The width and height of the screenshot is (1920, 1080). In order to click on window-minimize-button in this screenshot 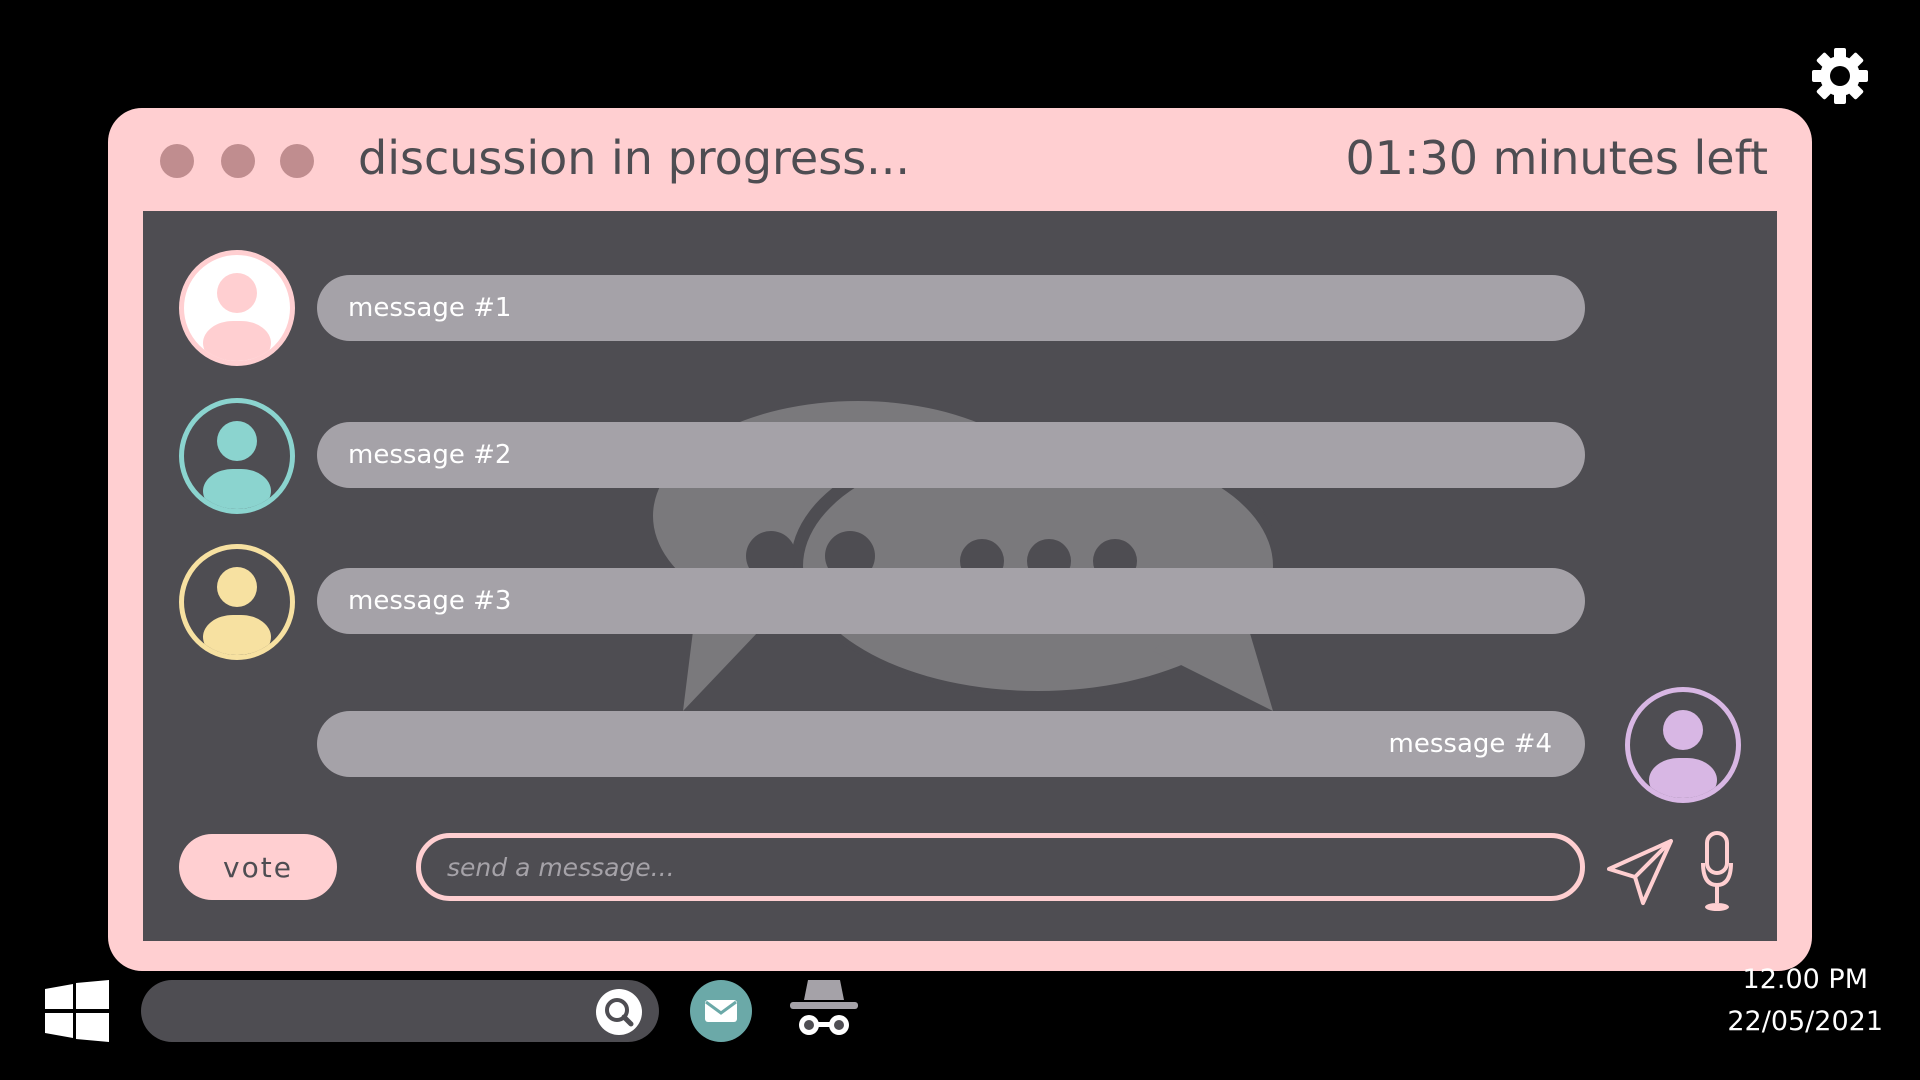, I will do `click(238, 161)`.